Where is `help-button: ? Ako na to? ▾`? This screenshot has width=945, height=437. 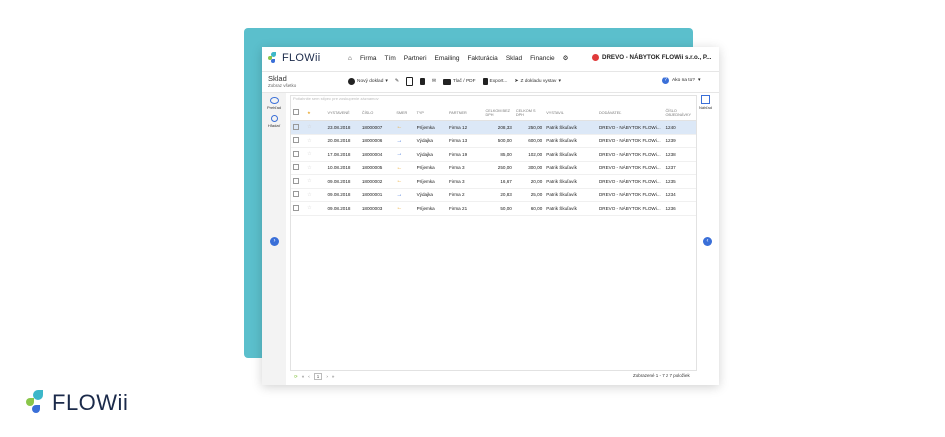 help-button: ? Ako na to? ▾ is located at coordinates (681, 80).